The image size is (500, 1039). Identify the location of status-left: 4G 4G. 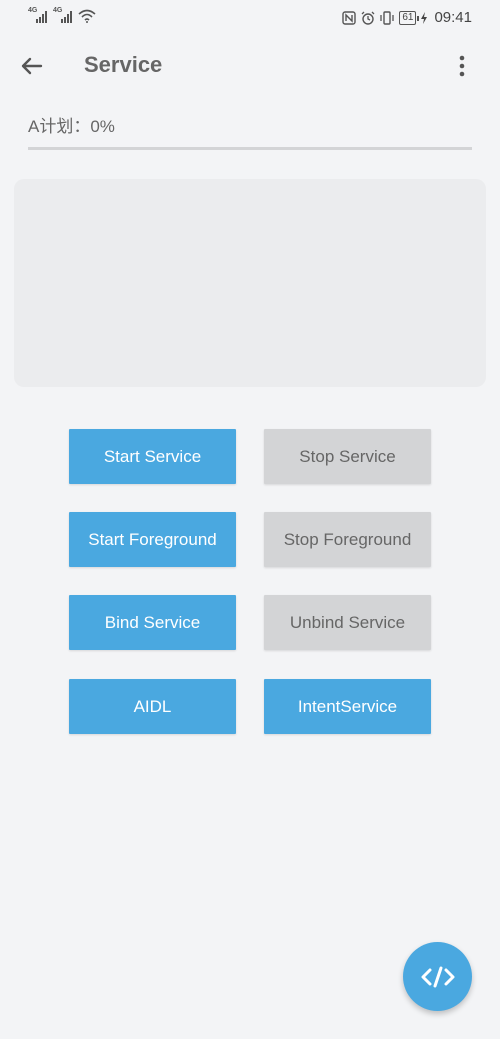
(62, 15).